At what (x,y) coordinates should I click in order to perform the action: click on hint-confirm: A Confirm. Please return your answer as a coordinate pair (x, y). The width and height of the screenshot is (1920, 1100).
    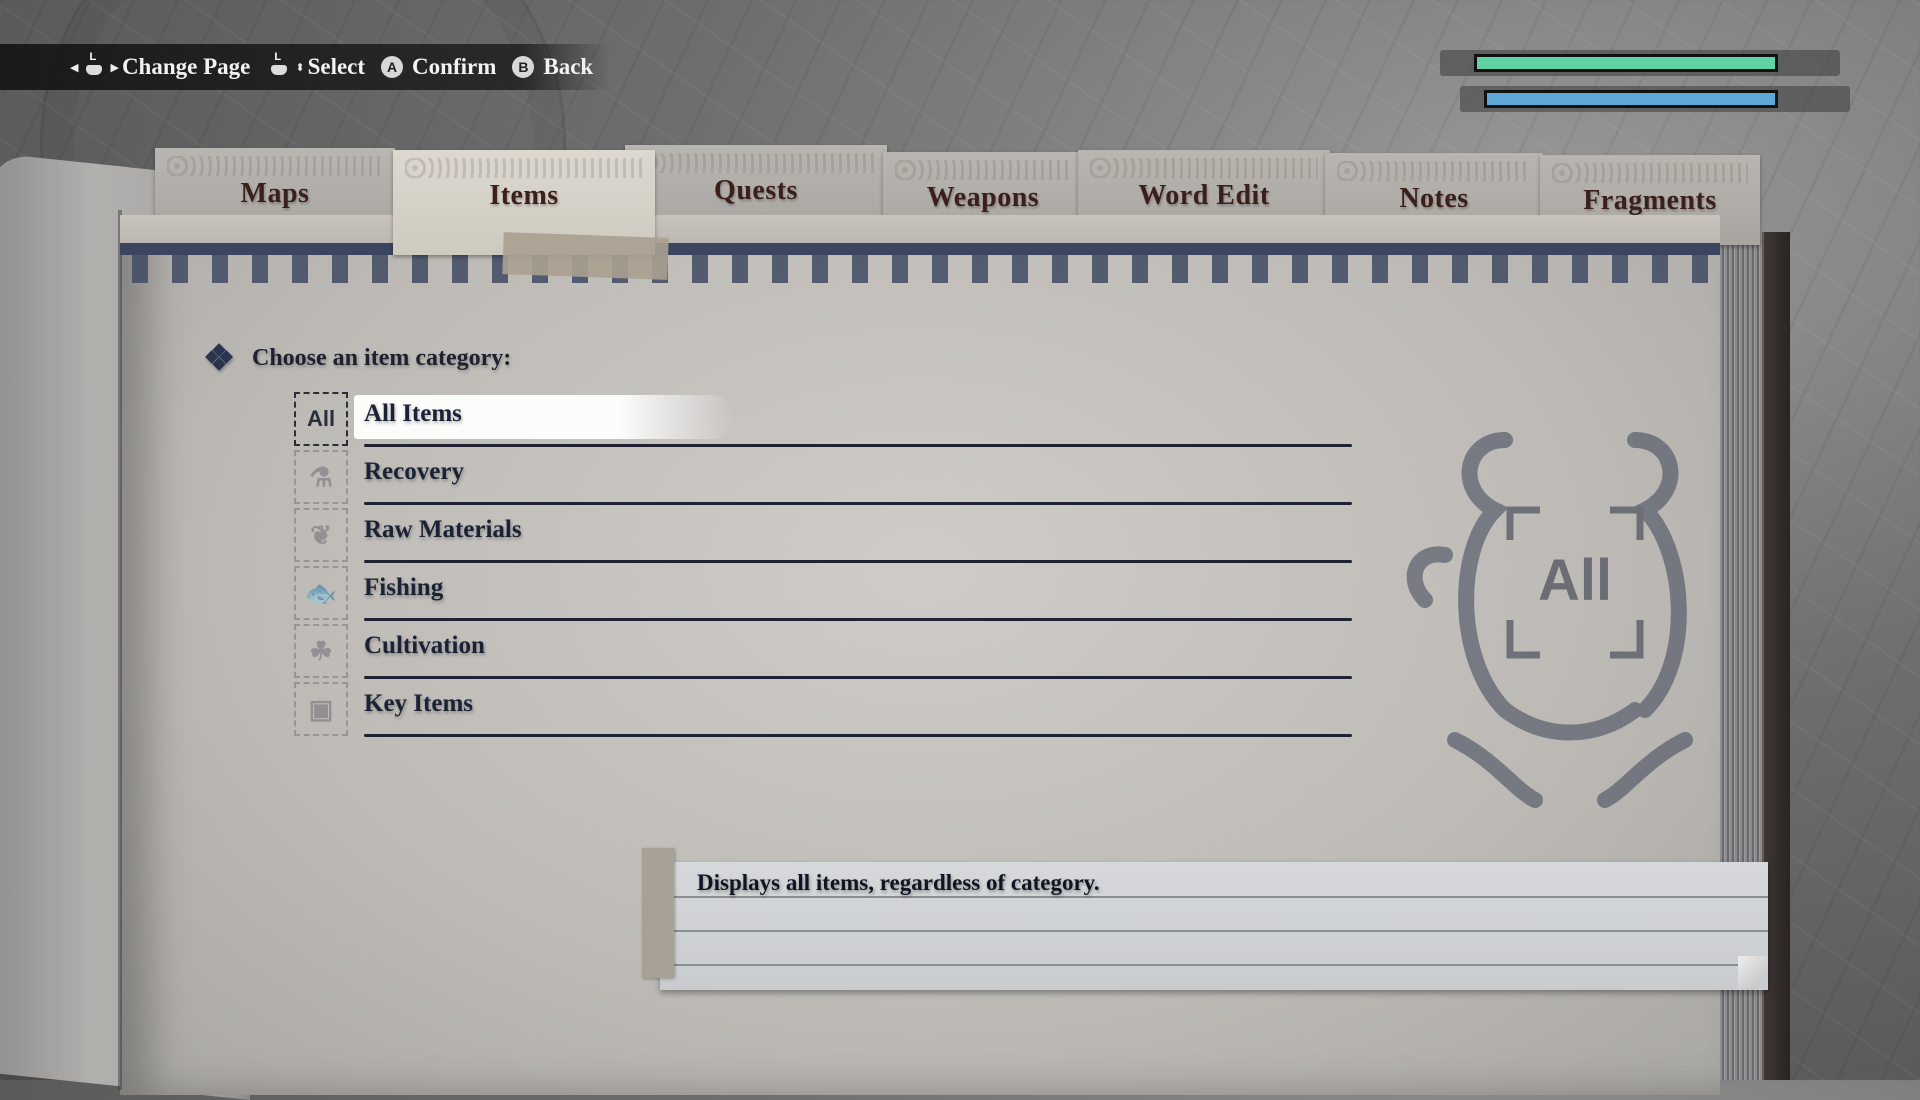
    Looking at the image, I should click on (438, 67).